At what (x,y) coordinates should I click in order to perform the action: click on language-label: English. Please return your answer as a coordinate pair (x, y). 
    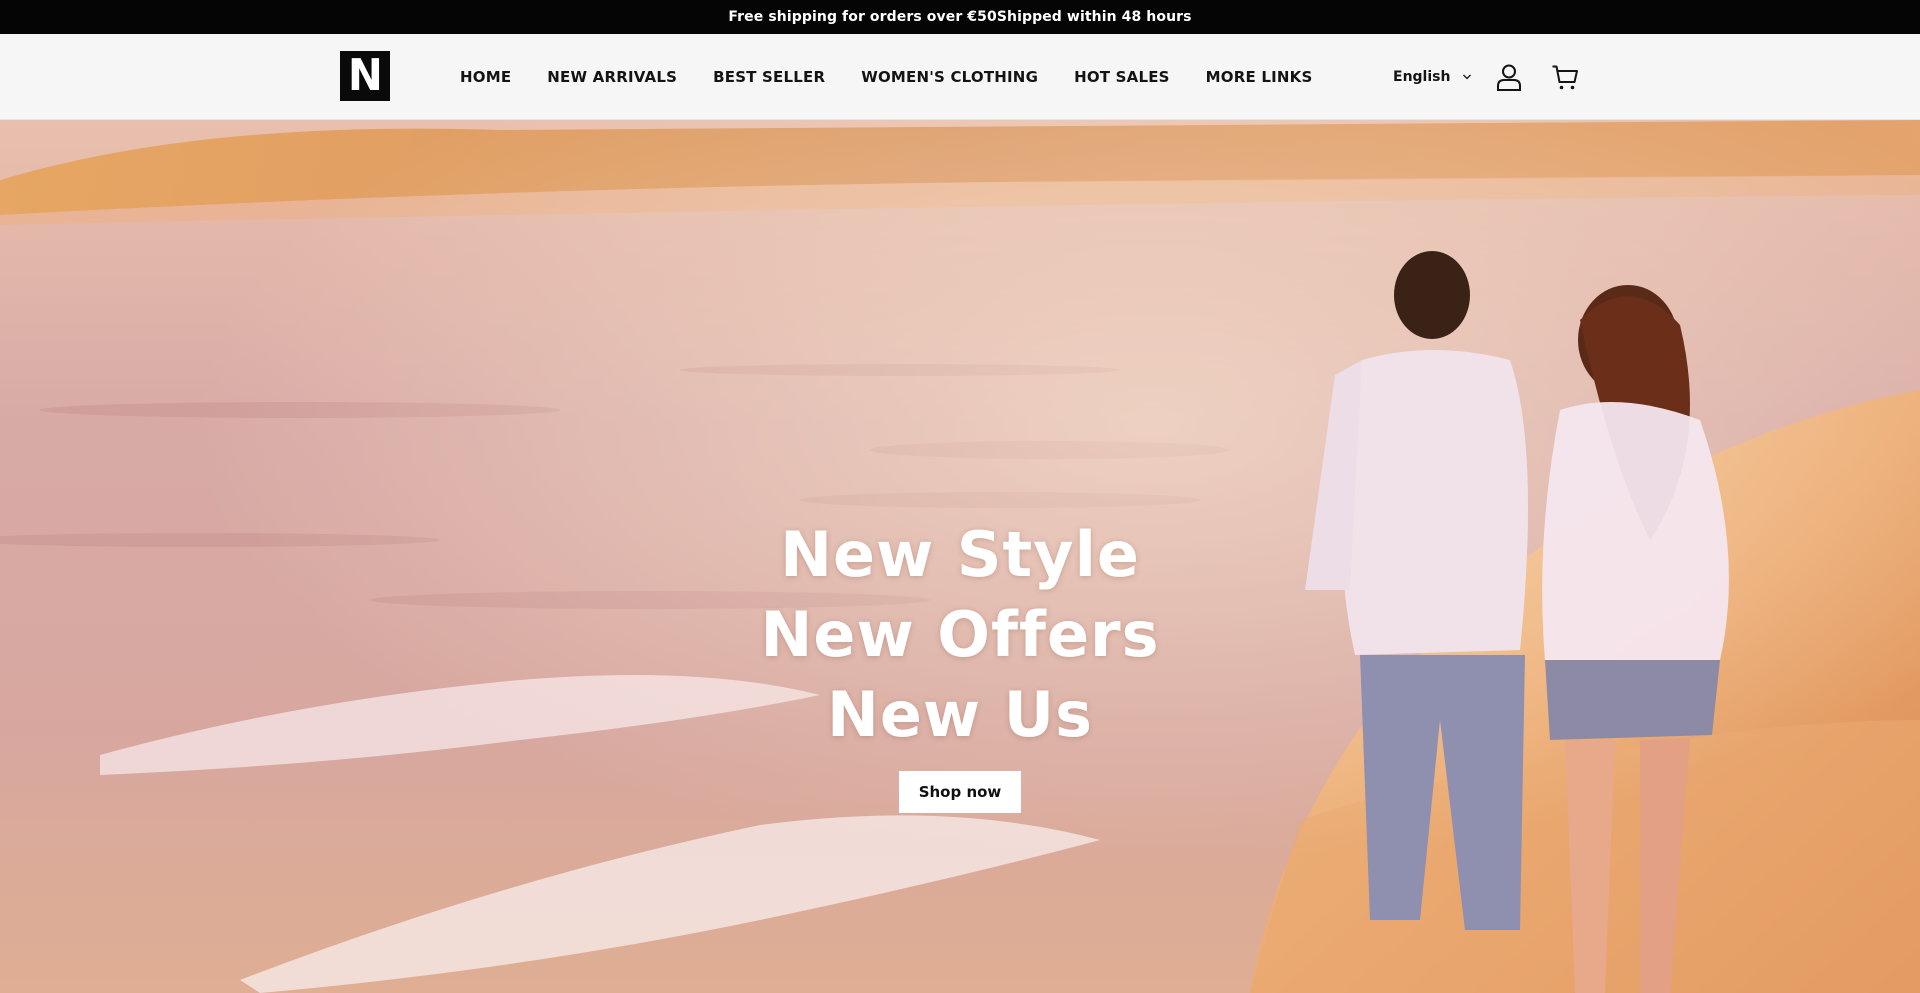
    Looking at the image, I should click on (1422, 77).